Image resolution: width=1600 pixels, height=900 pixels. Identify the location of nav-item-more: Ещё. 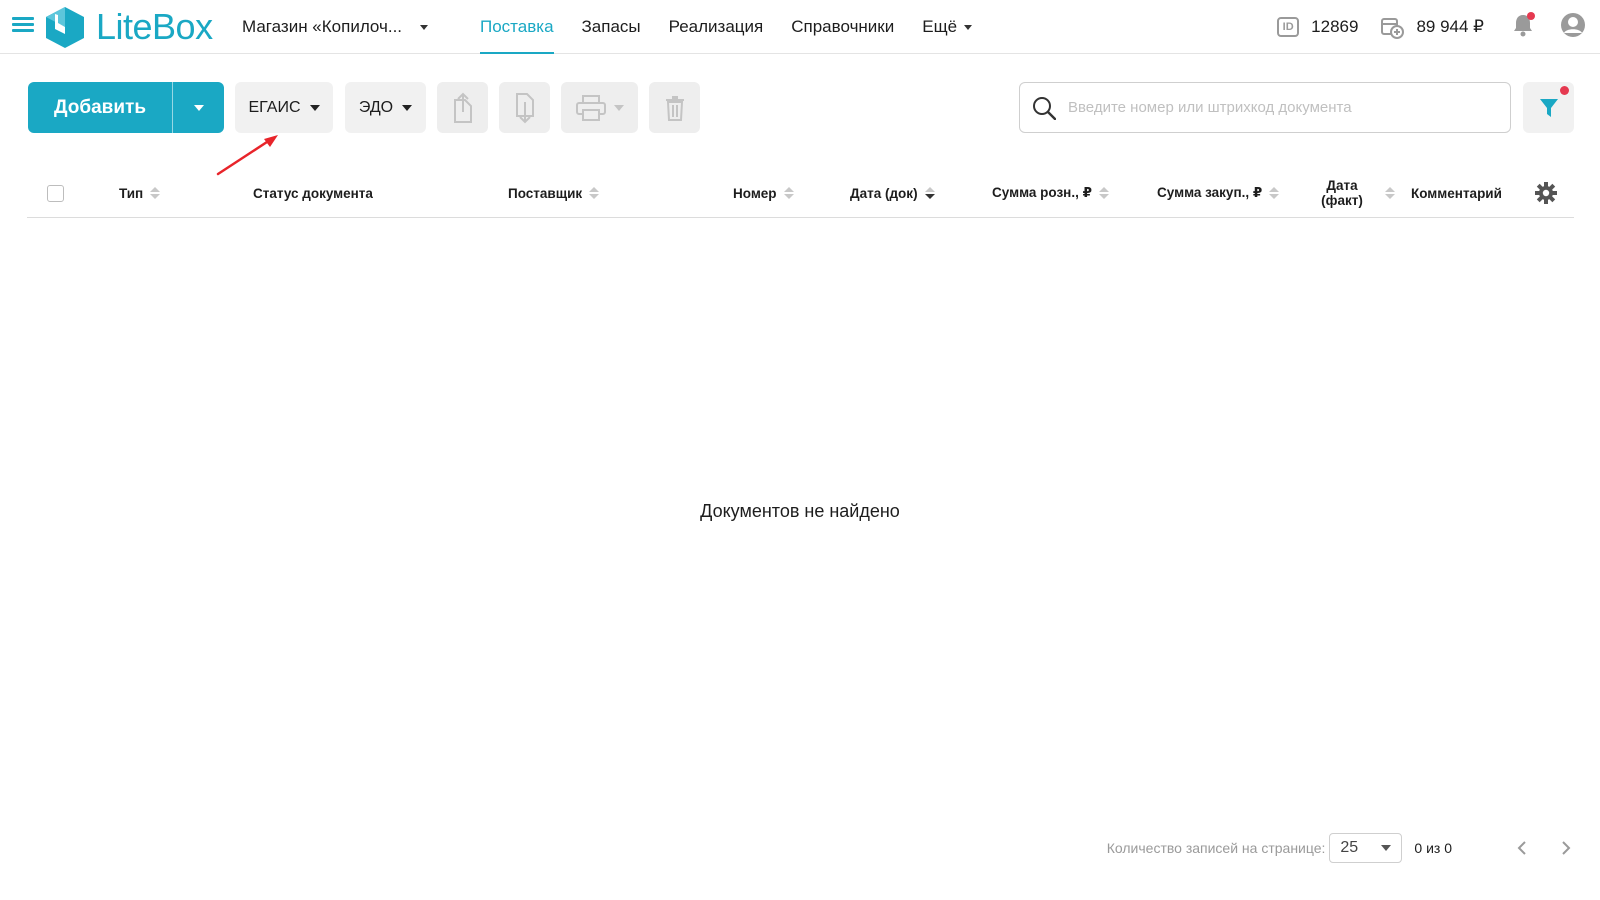
(947, 27).